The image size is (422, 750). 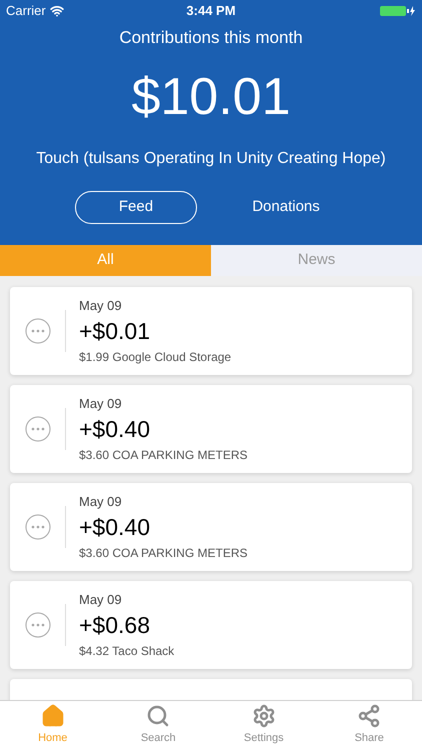 I want to click on tab-bar-item: Search, so click(x=158, y=725).